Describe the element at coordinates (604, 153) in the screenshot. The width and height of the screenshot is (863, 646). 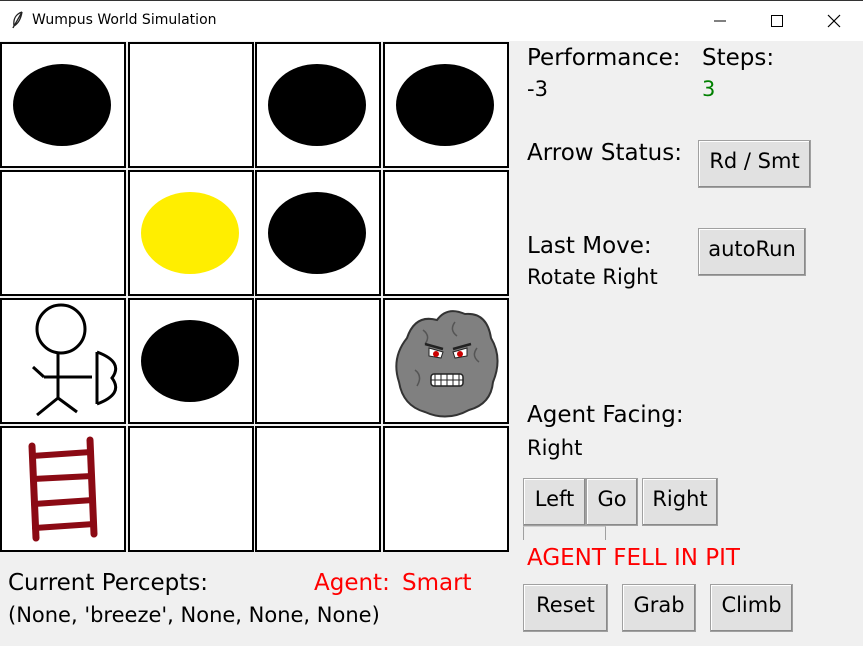
I see `arrow-status-label: Arrow Status:` at that location.